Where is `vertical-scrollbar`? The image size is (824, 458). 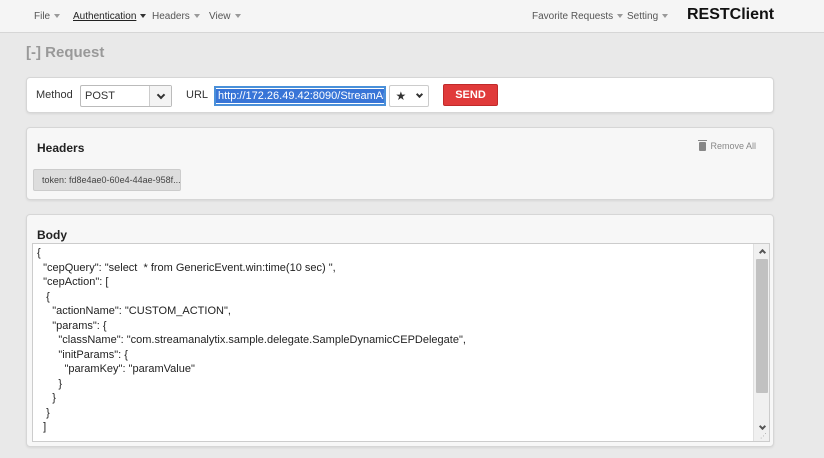 vertical-scrollbar is located at coordinates (761, 342).